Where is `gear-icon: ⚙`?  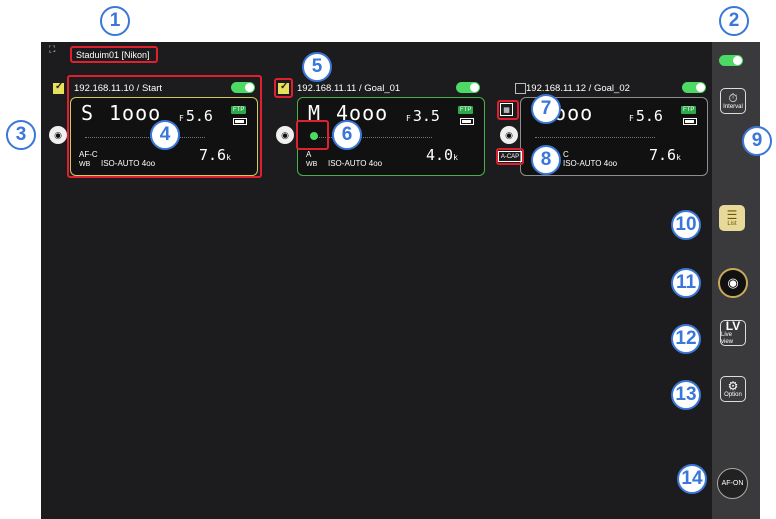 gear-icon: ⚙ is located at coordinates (733, 385).